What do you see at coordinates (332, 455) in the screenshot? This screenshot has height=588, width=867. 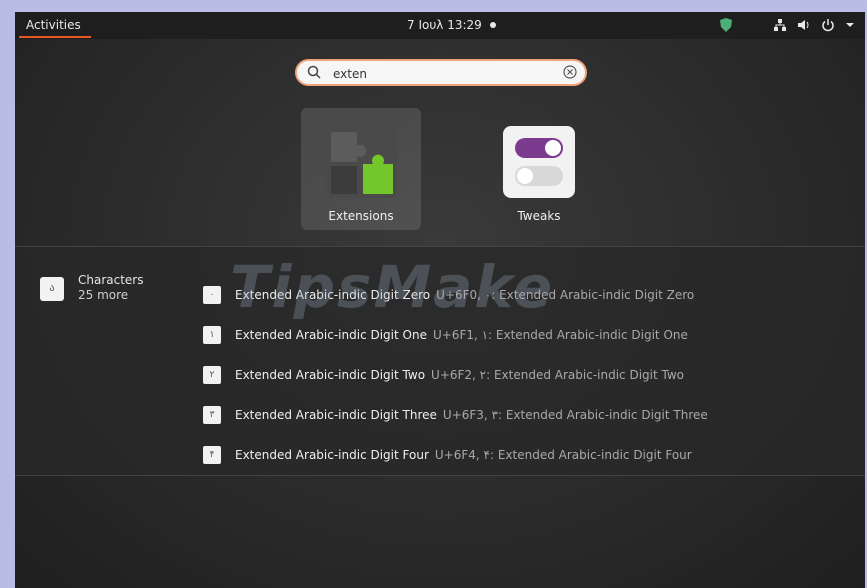 I see `result-title: Extended Arabic-indic Digit Four` at bounding box center [332, 455].